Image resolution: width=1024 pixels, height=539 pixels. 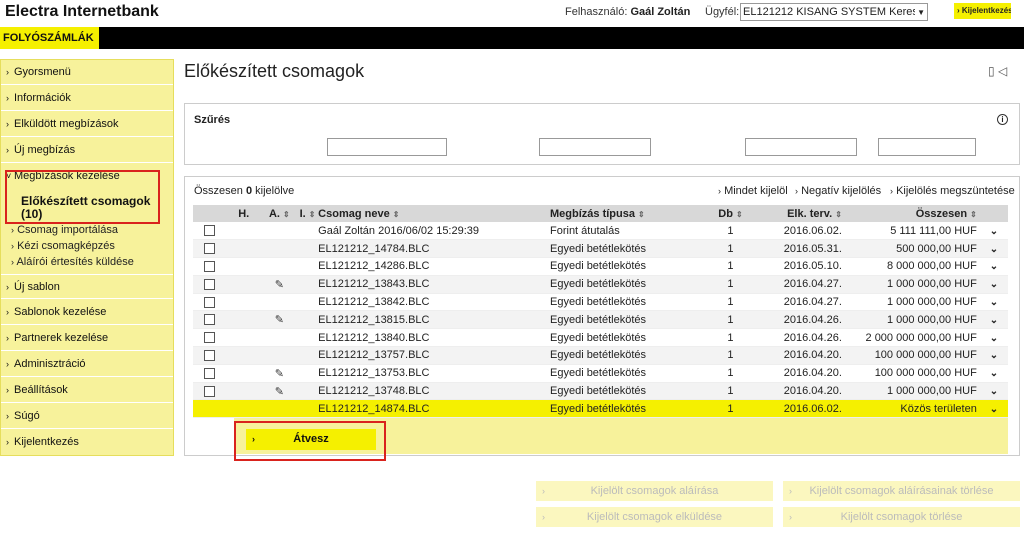 What do you see at coordinates (595, 147) in the screenshot?
I see `filter-input-type` at bounding box center [595, 147].